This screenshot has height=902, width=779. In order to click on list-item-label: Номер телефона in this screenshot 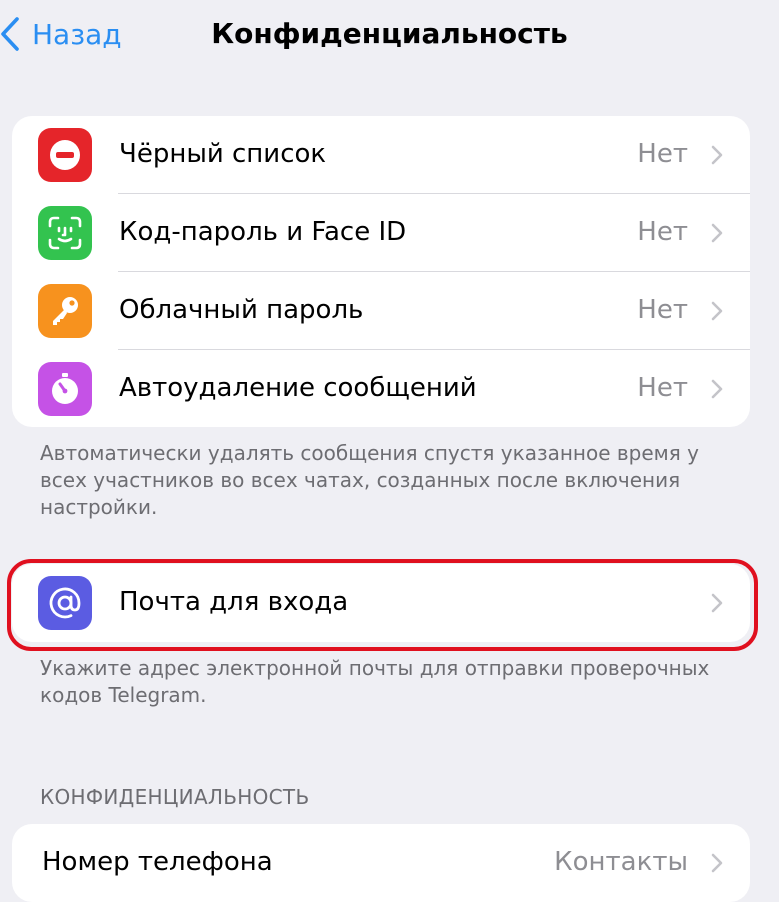, I will do `click(157, 862)`.